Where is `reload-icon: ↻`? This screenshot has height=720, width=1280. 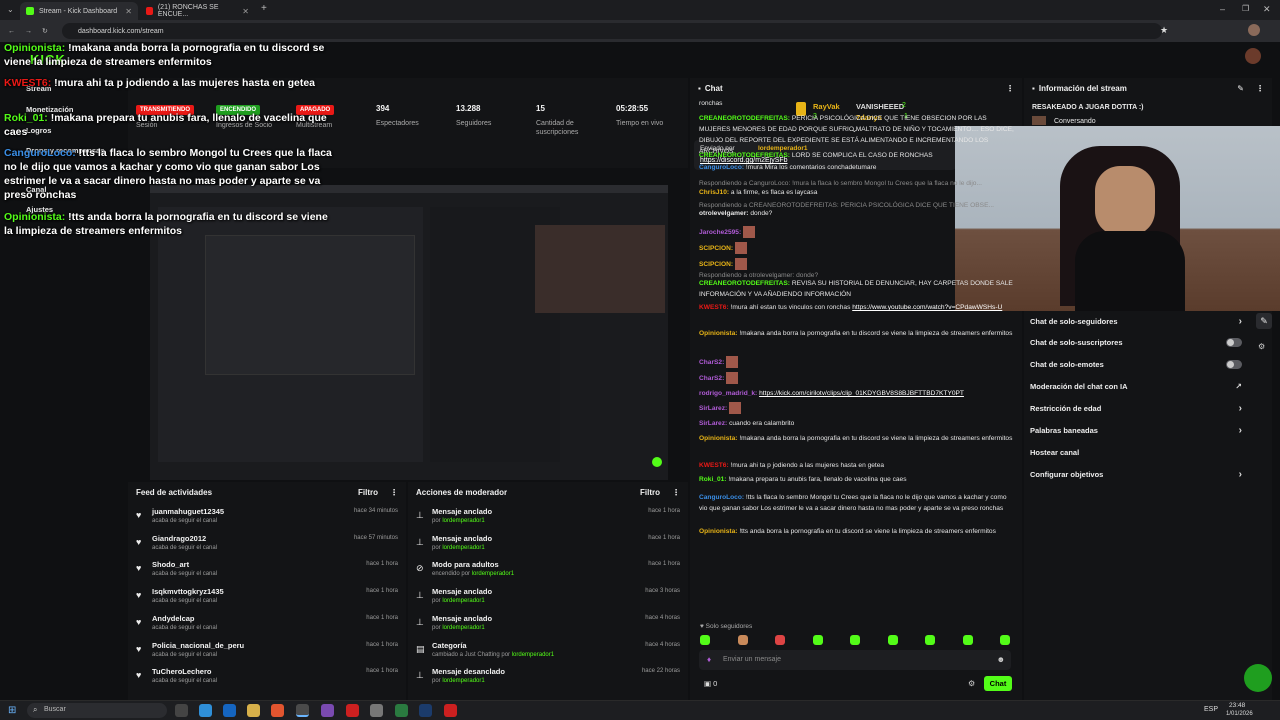
reload-icon: ↻ is located at coordinates (45, 31).